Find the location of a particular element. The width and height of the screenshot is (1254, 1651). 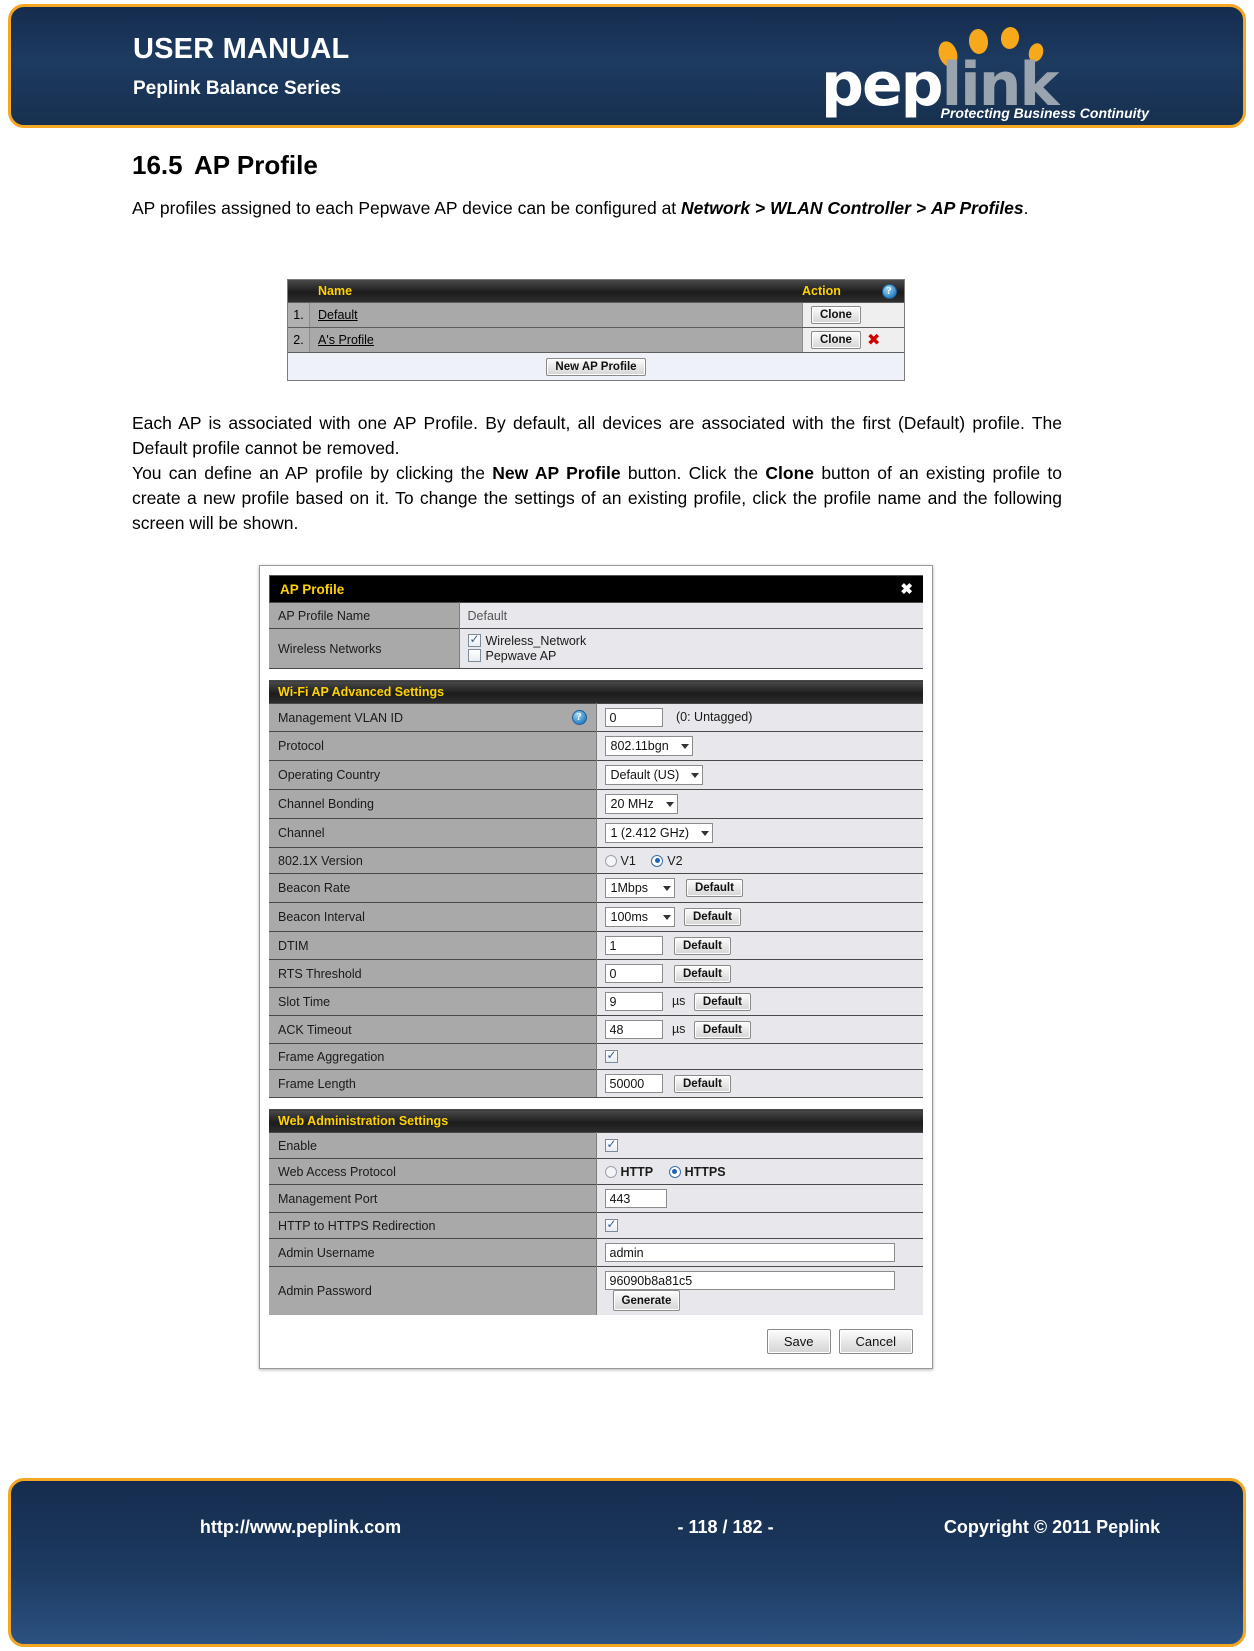

chevron-down-icon is located at coordinates (669, 804).